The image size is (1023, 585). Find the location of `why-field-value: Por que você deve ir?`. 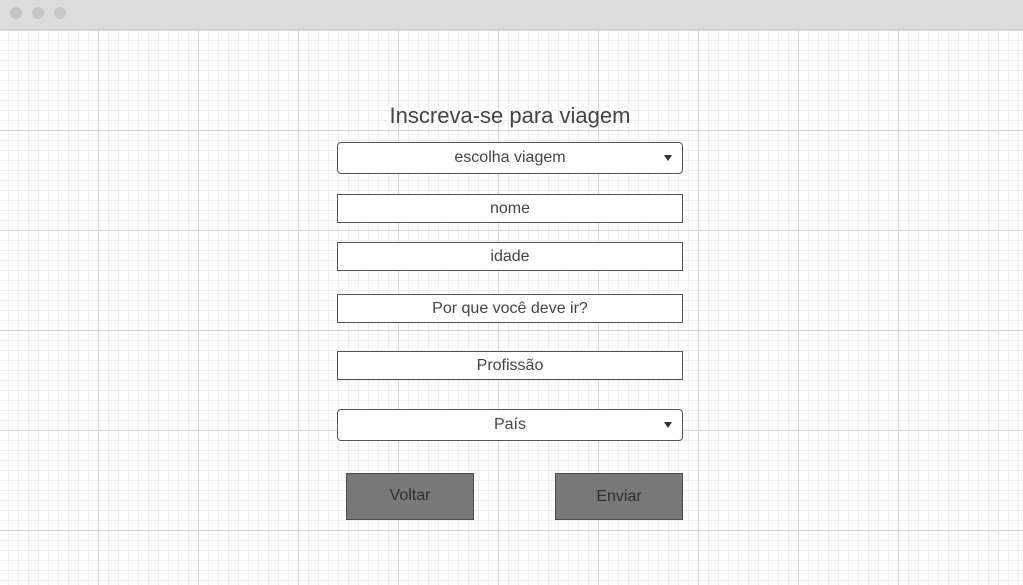

why-field-value: Por que você deve ir? is located at coordinates (510, 308).